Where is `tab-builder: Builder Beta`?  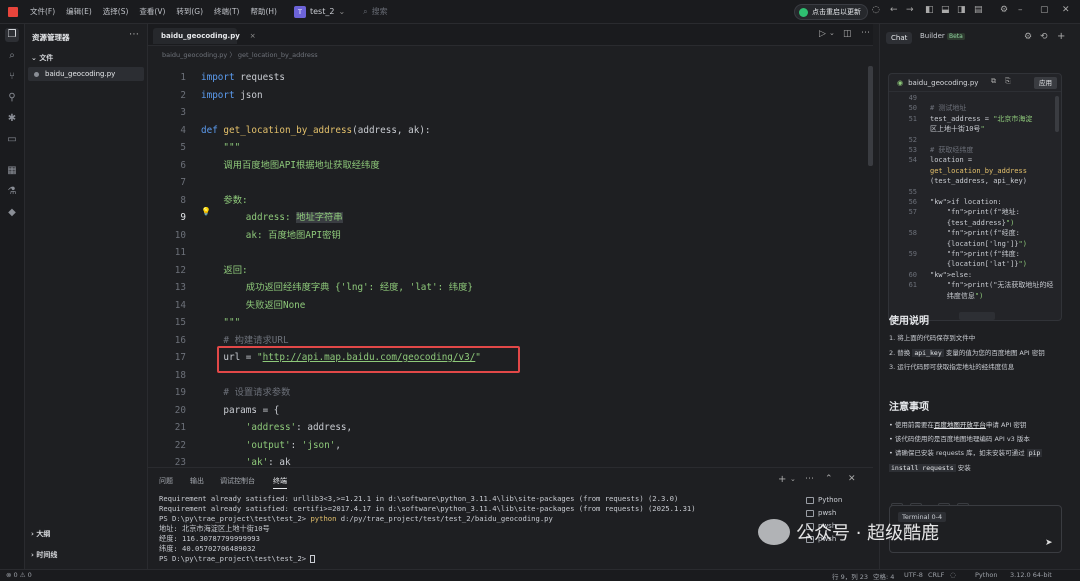 tab-builder: Builder Beta is located at coordinates (942, 36).